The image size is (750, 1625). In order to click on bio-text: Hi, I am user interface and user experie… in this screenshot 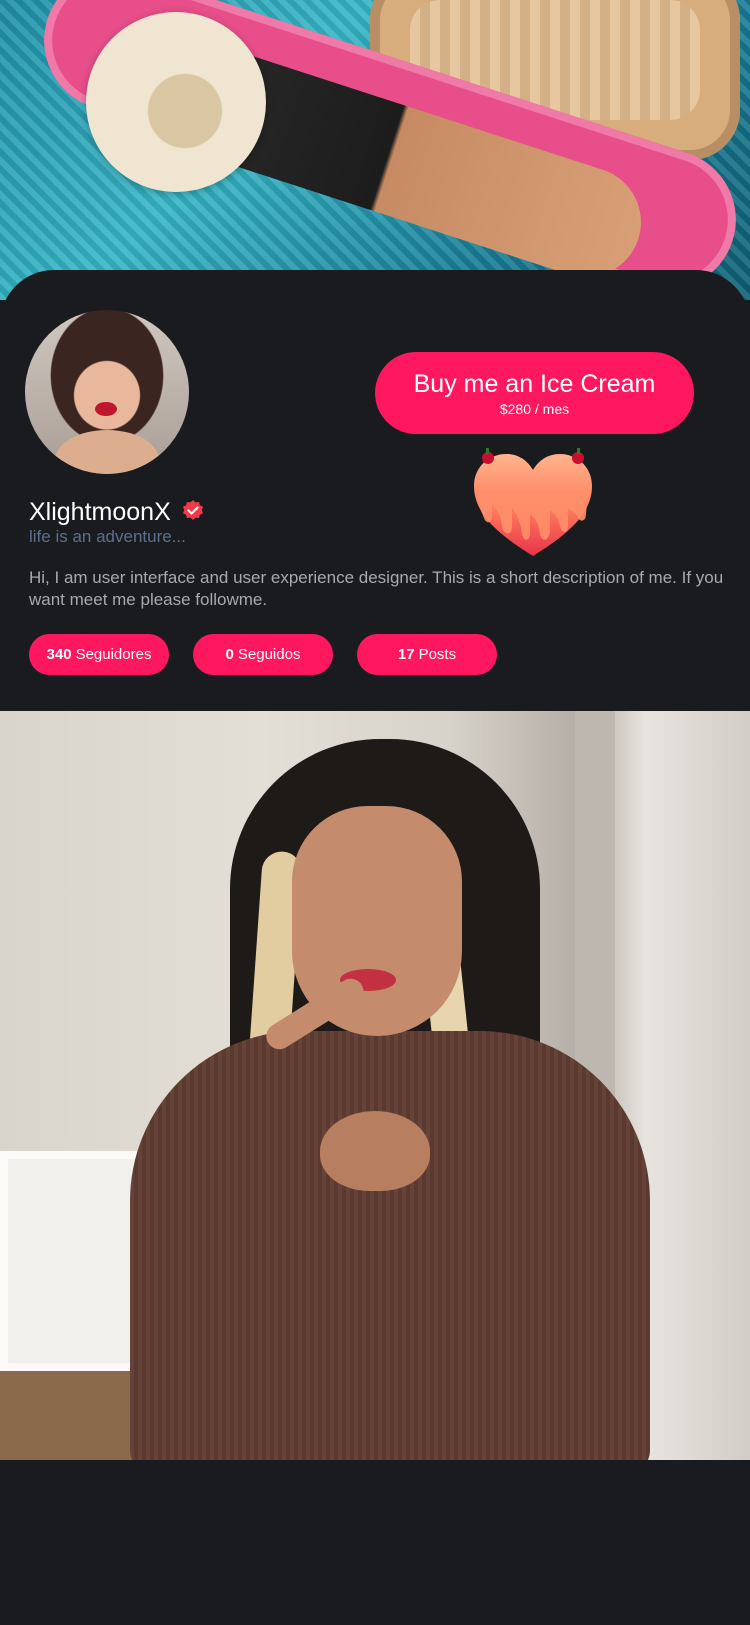, I will do `click(376, 588)`.